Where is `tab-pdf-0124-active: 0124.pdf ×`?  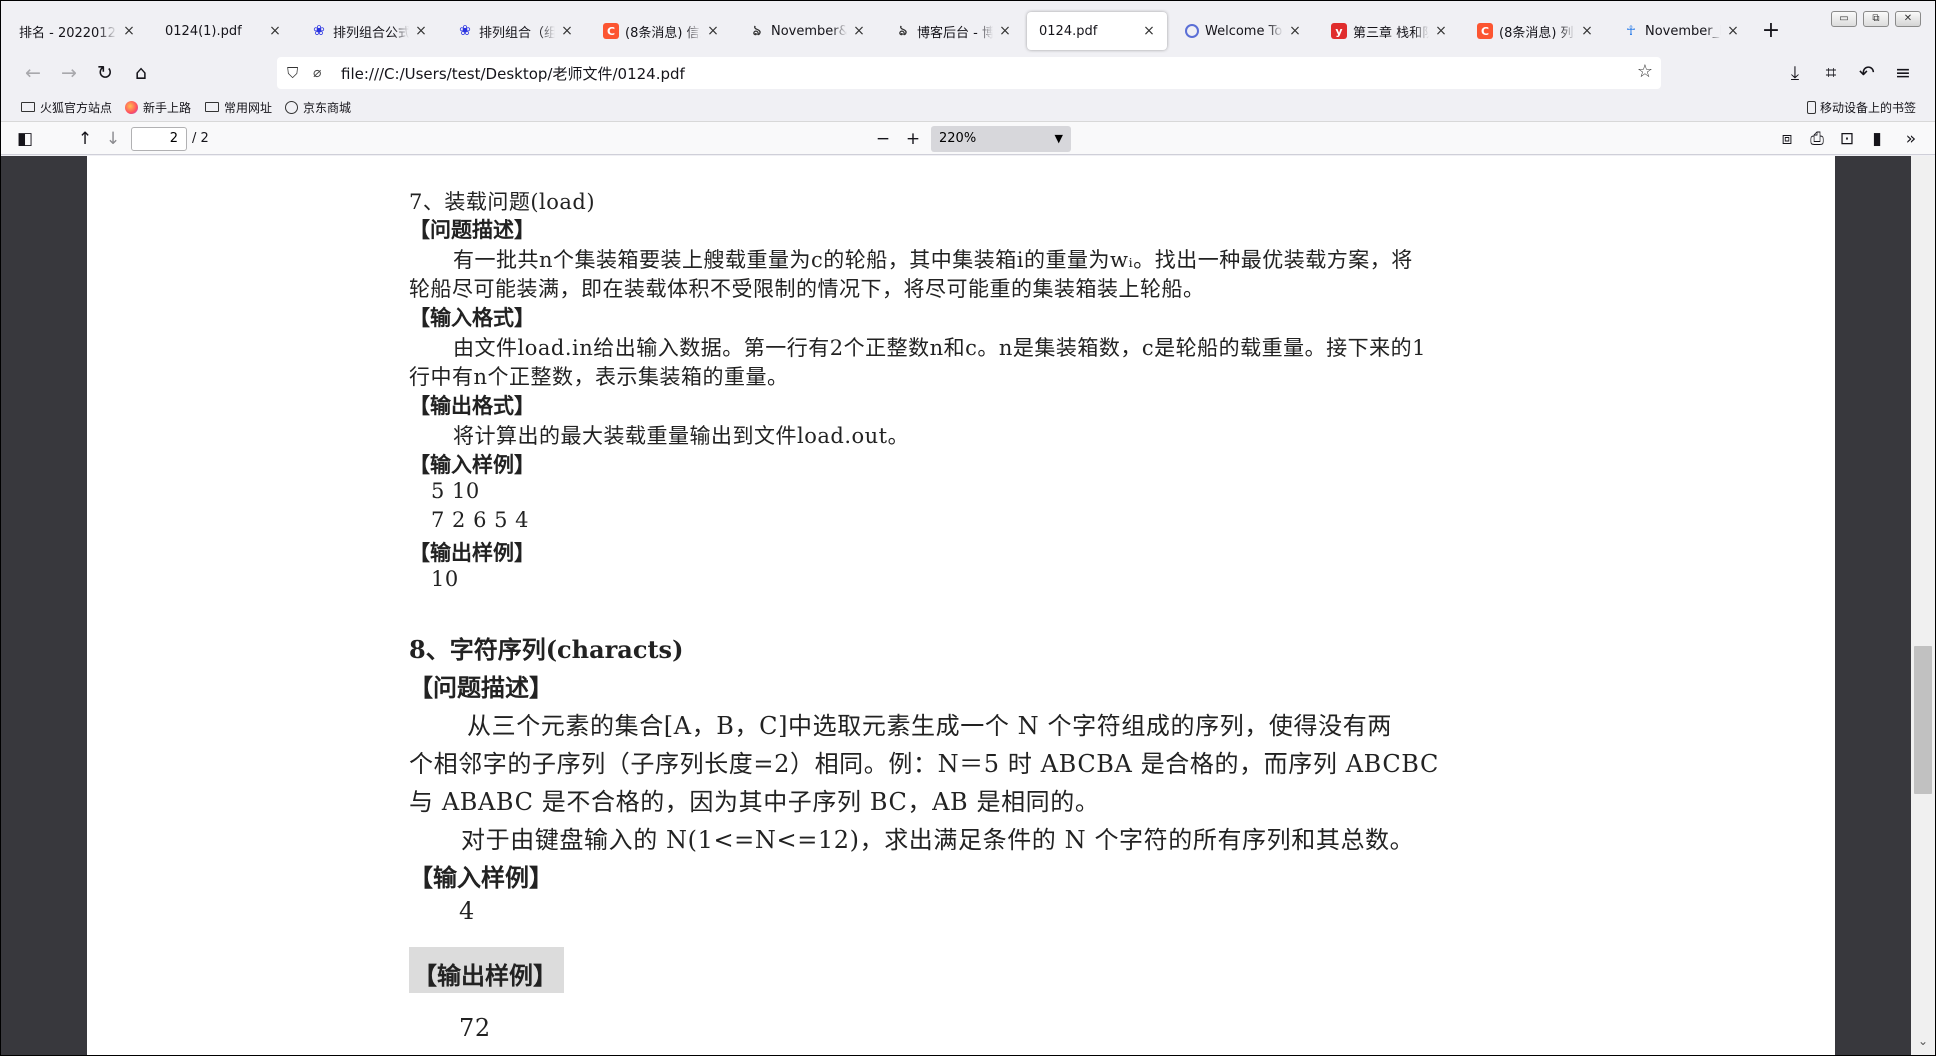 tab-pdf-0124-active: 0124.pdf × is located at coordinates (1097, 31).